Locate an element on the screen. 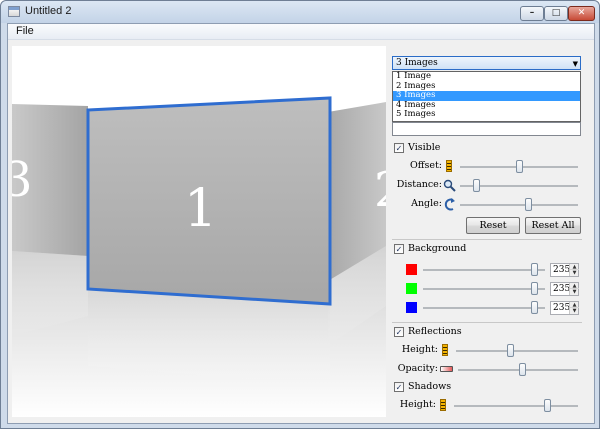 This screenshot has width=600, height=429. app-icon is located at coordinates (14, 11).